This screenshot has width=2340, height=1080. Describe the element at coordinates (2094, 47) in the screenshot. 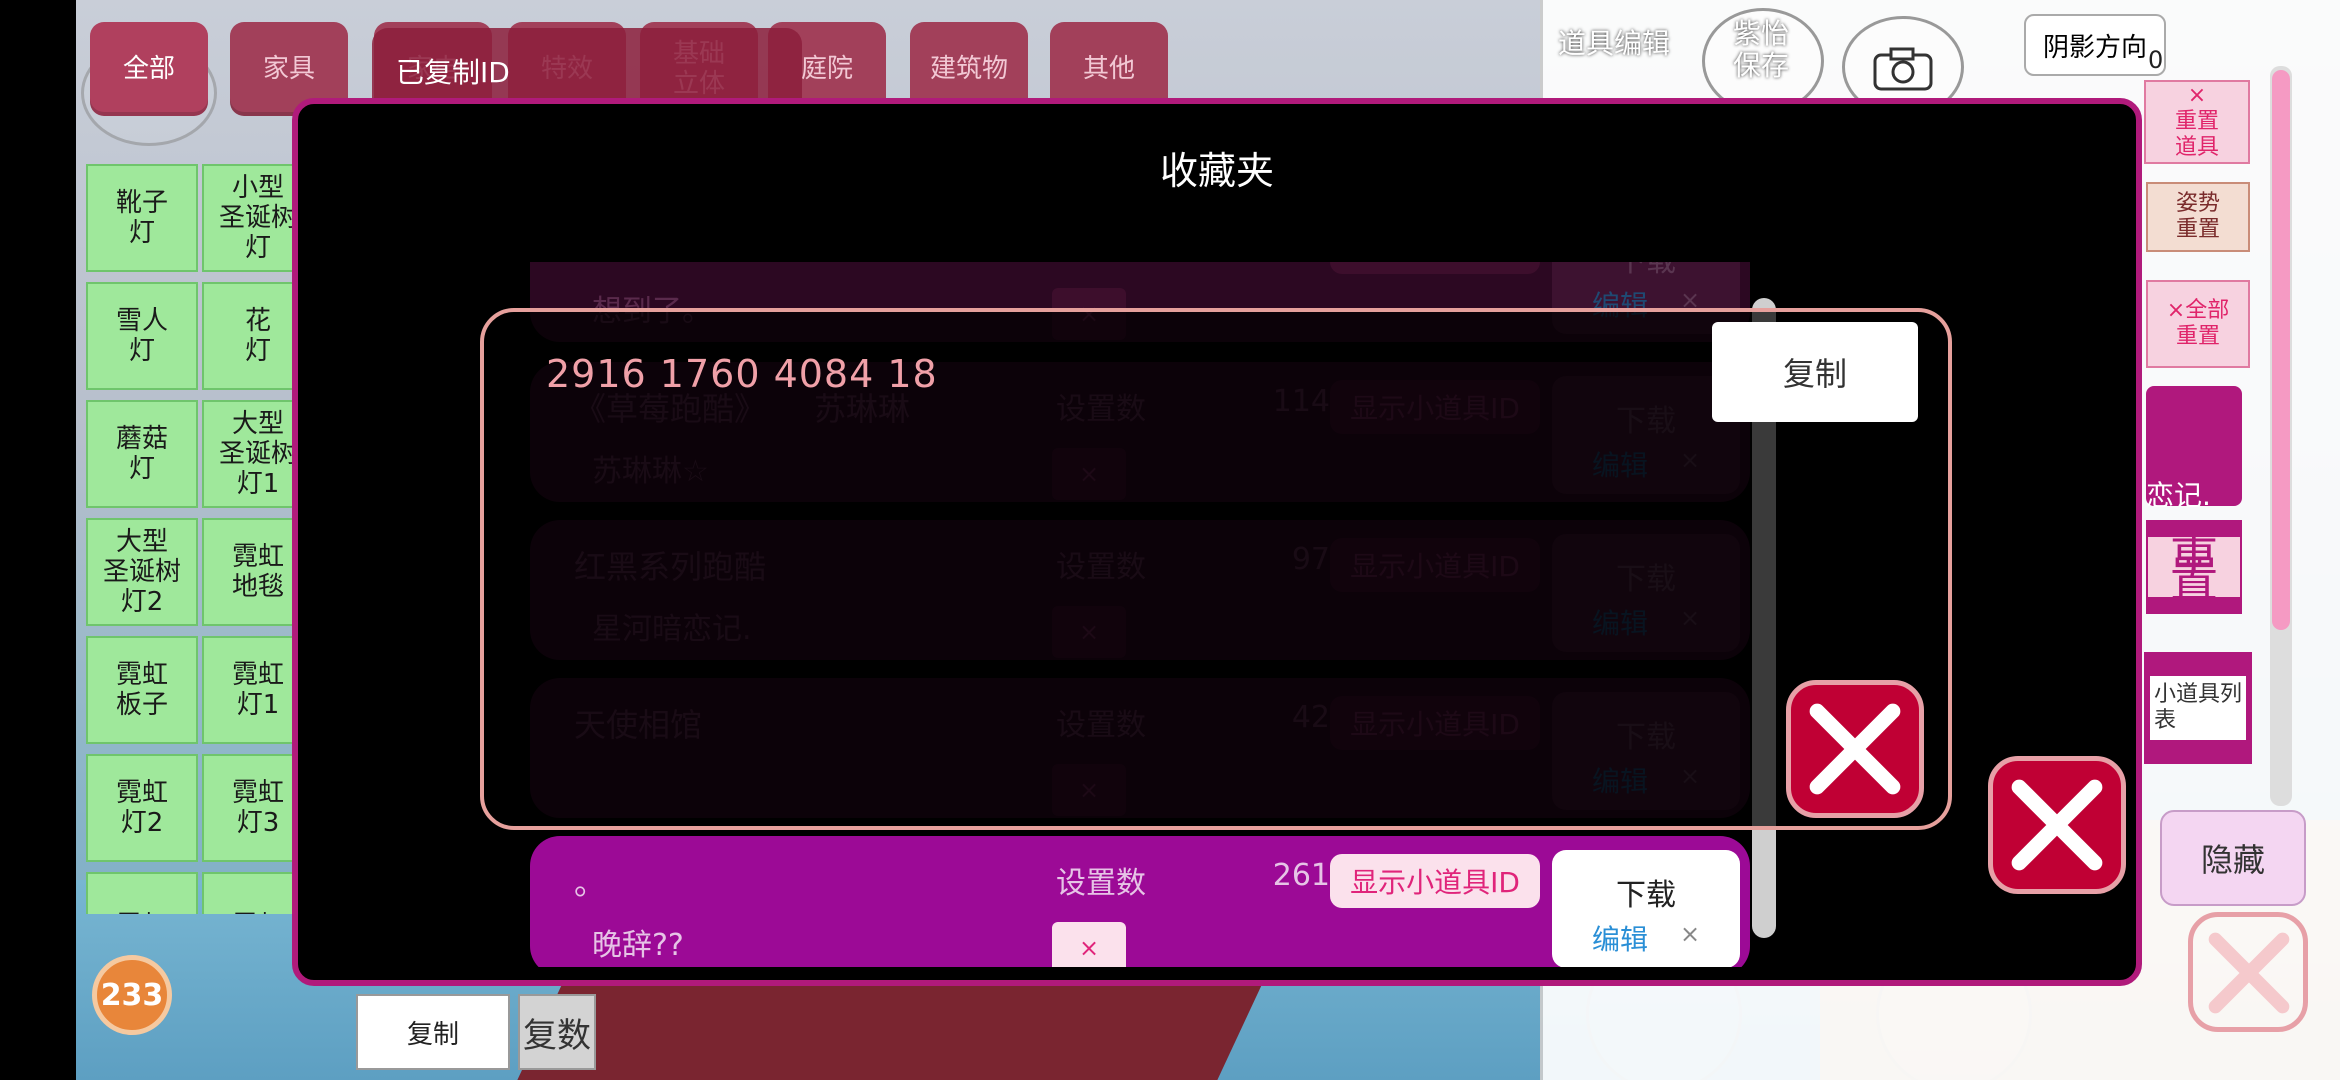

I see `shadow-direction-label: 阴影方向` at that location.